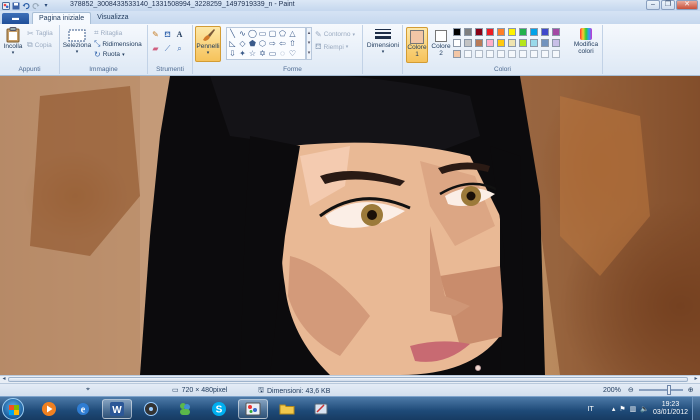 Image resolution: width=700 pixels, height=420 pixels. I want to click on taskbar-paint, so click(253, 409).